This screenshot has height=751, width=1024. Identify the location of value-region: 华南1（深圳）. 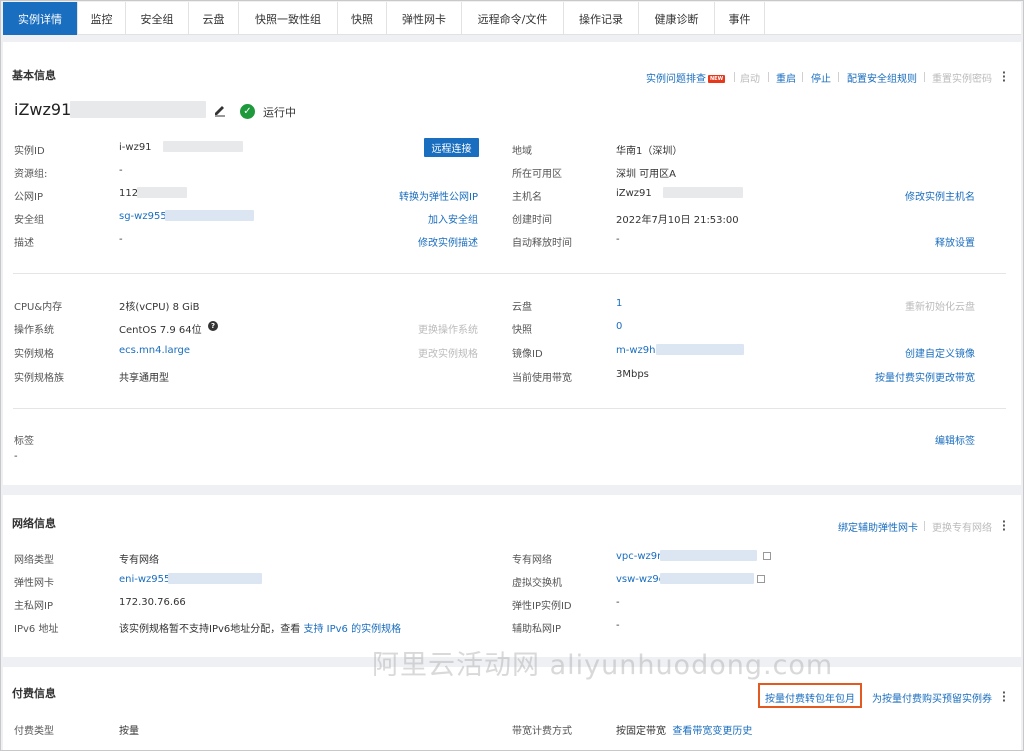
(649, 151).